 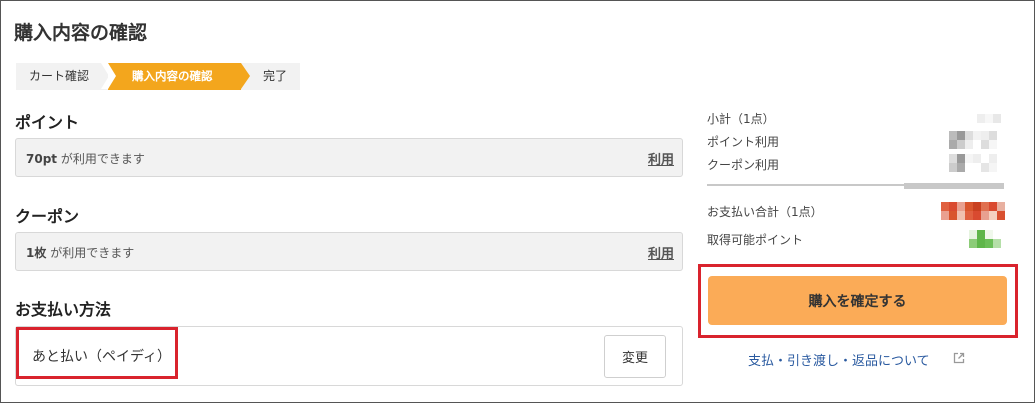 What do you see at coordinates (973, 140) in the screenshot?
I see `point-use-redacted` at bounding box center [973, 140].